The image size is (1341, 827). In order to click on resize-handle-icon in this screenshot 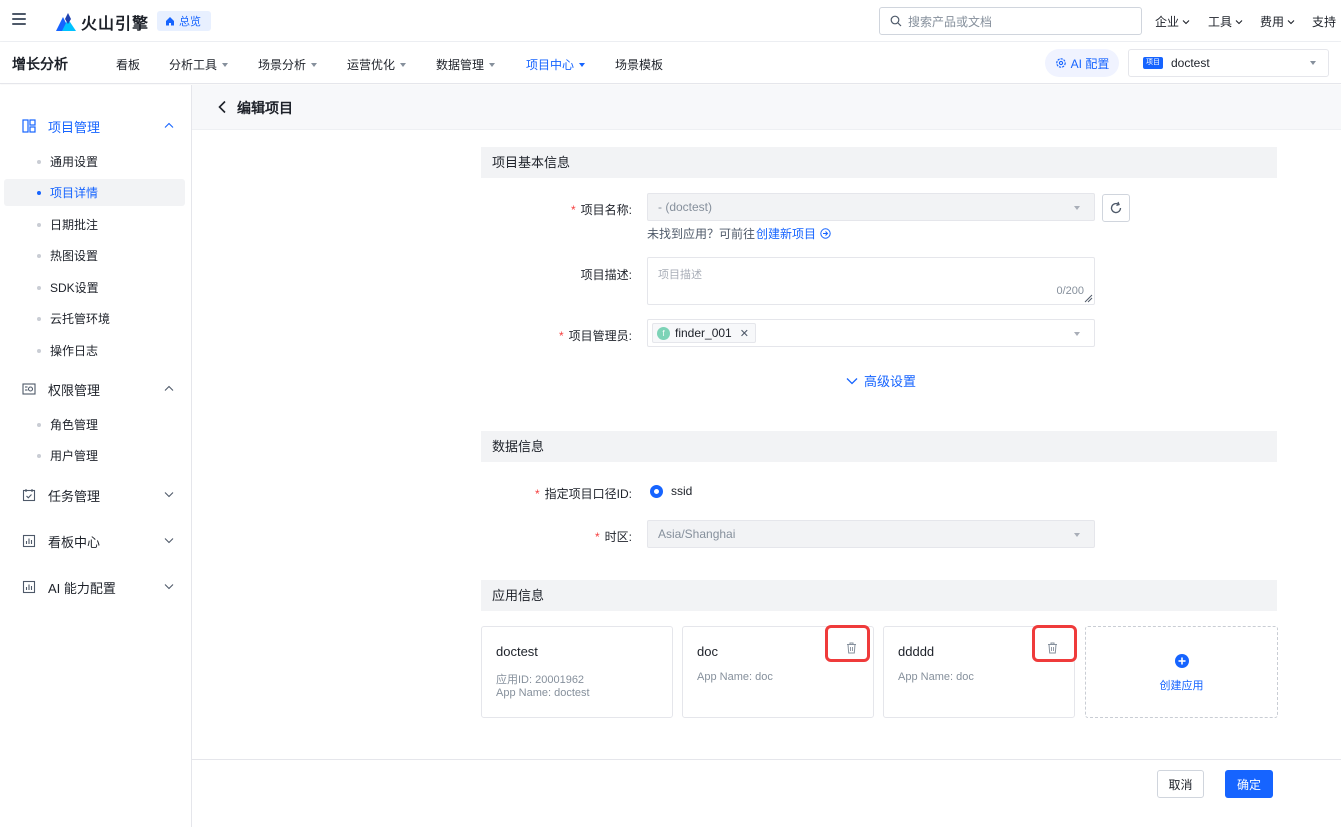, I will do `click(1088, 298)`.